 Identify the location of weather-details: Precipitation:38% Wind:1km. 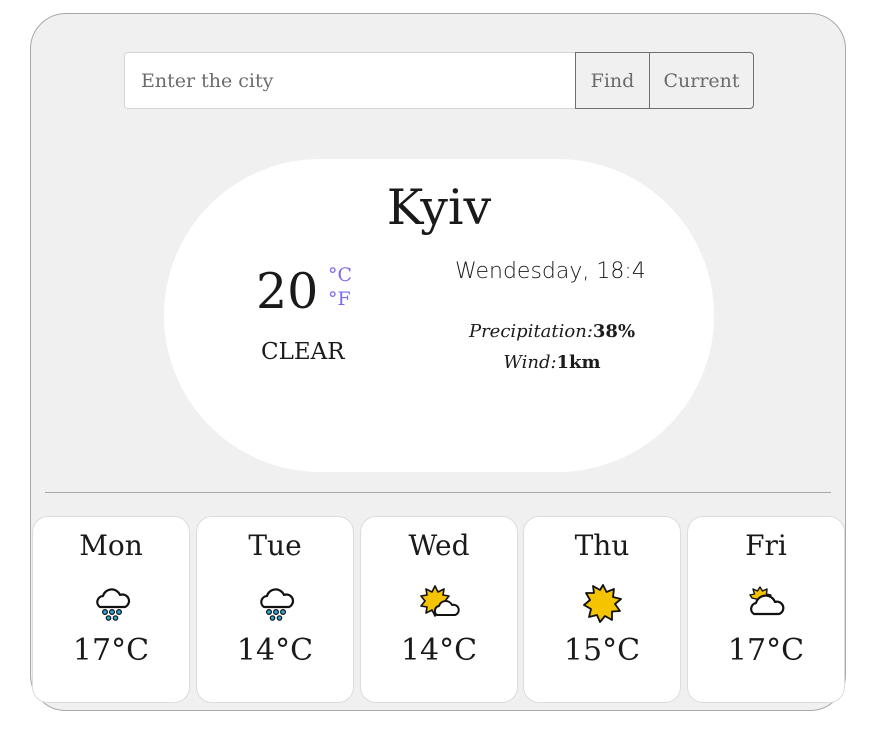
(552, 347).